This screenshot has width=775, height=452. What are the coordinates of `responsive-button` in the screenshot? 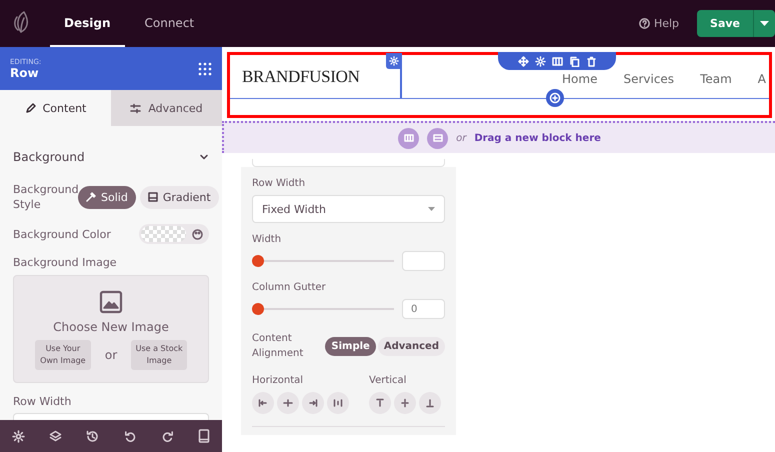 It's located at (204, 436).